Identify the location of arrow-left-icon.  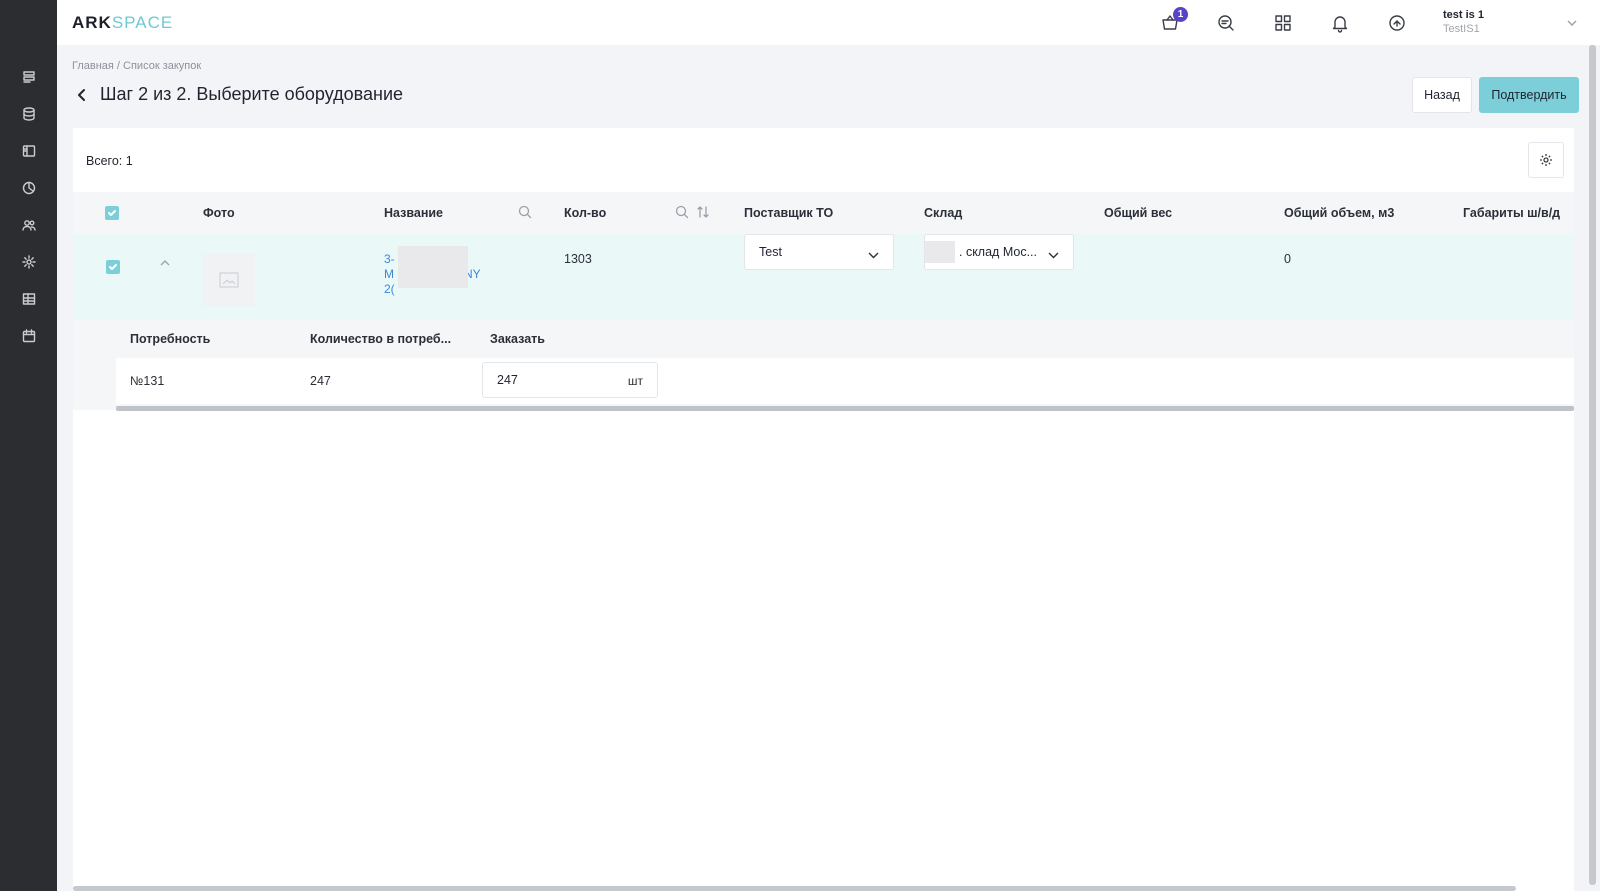
(81, 94).